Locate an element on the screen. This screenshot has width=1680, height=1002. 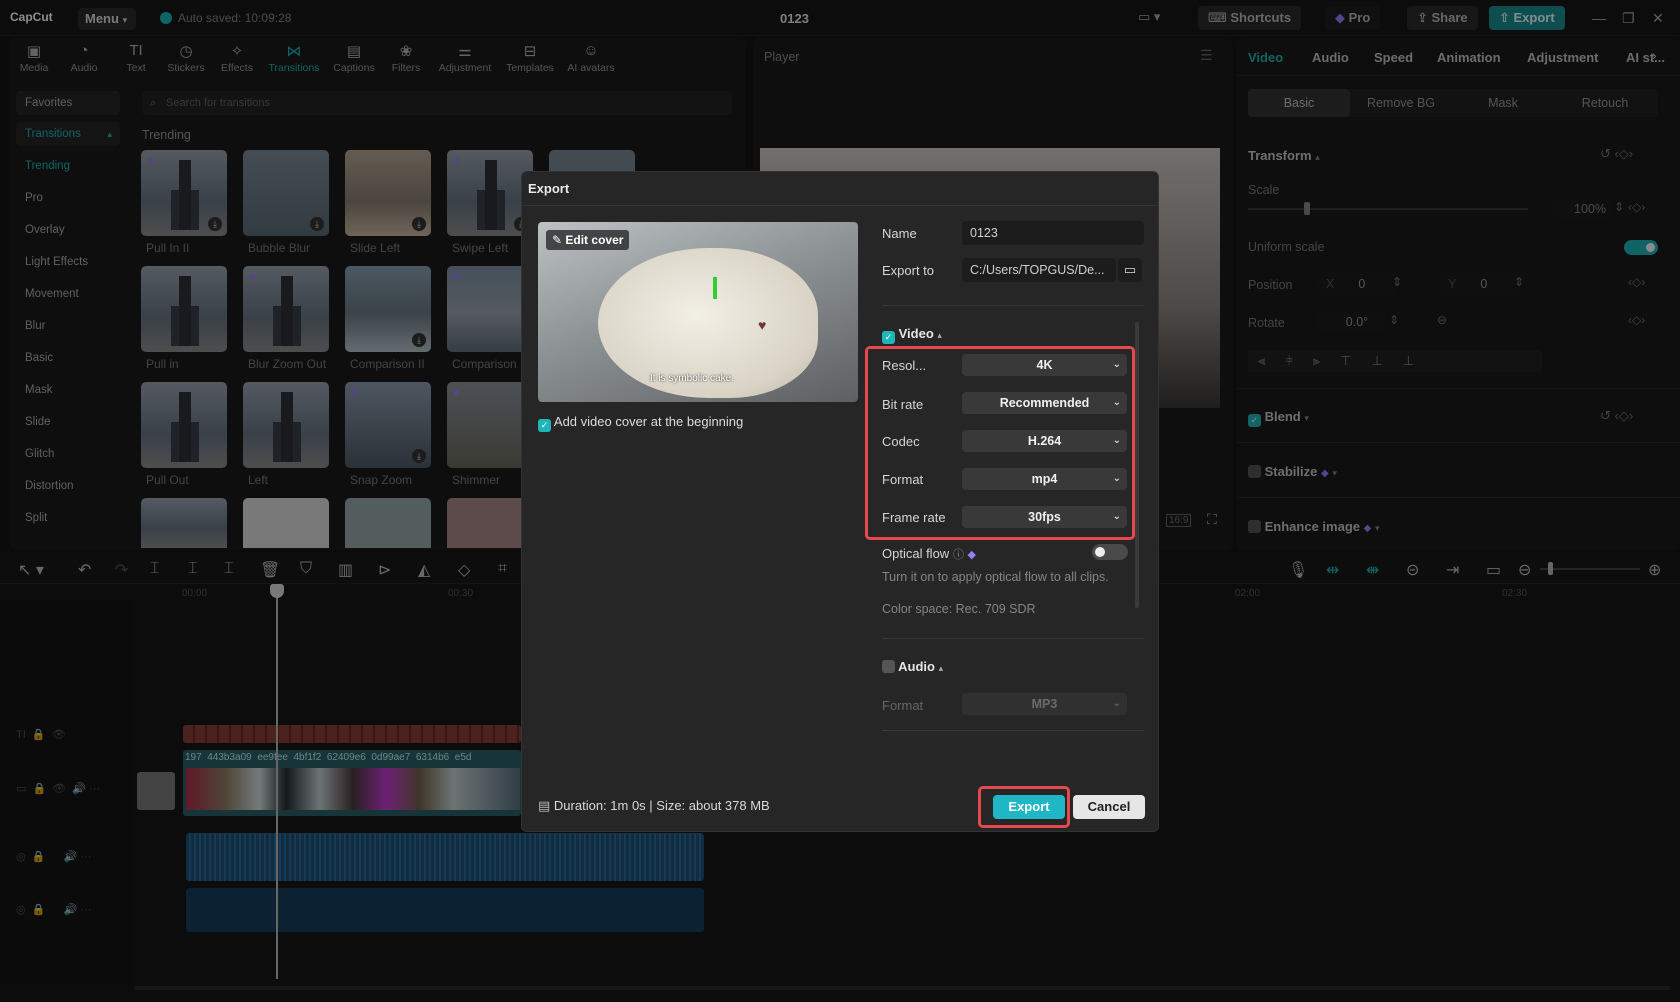
folder-icon: ▭ is located at coordinates (1130, 270).